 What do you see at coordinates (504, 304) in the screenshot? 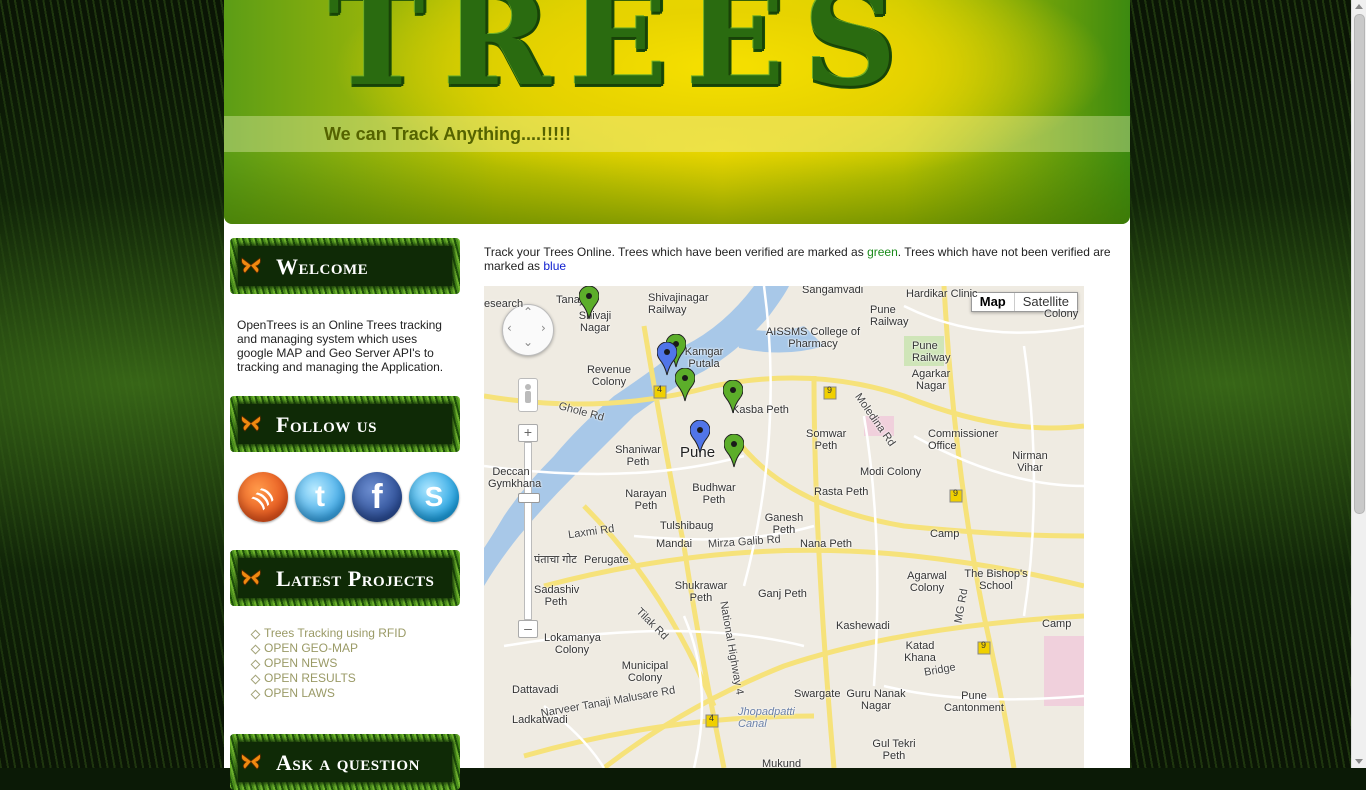
I see `map-label: esearch` at bounding box center [504, 304].